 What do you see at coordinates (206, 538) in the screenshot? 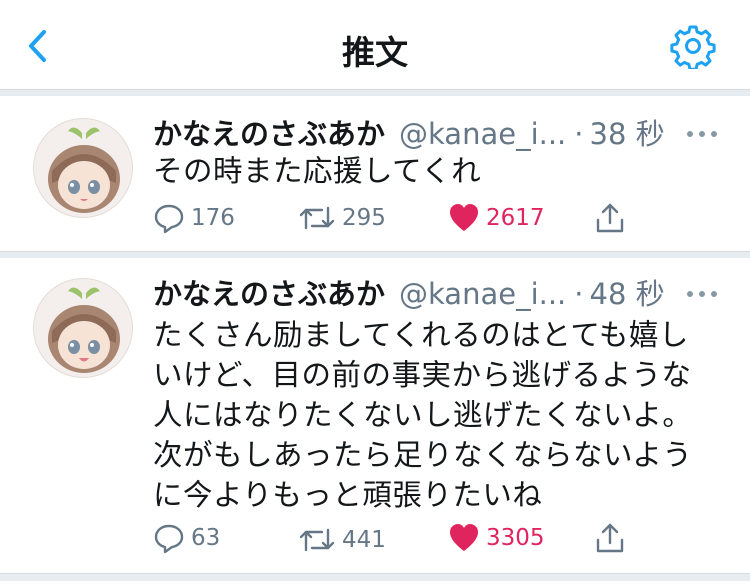
I see `reply-count: 63` at bounding box center [206, 538].